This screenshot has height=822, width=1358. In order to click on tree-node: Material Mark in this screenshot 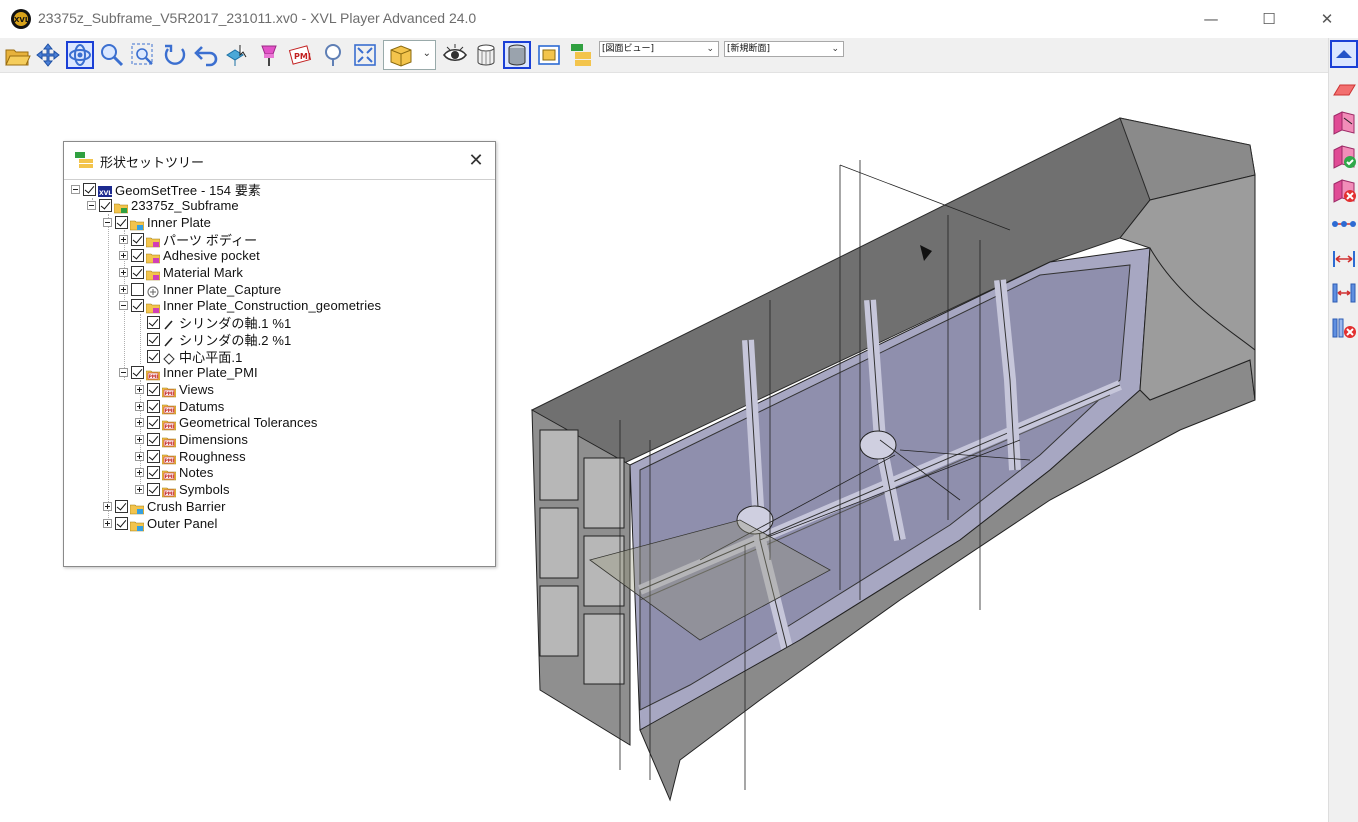, I will do `click(181, 273)`.